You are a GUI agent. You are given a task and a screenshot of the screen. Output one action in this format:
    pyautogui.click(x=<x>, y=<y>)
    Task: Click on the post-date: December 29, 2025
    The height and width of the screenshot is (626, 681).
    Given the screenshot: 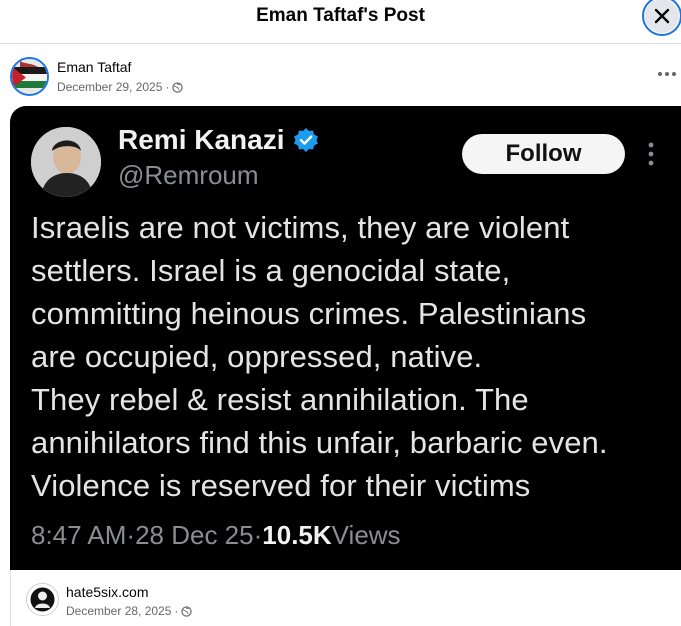 What is the action you would take?
    pyautogui.click(x=109, y=87)
    